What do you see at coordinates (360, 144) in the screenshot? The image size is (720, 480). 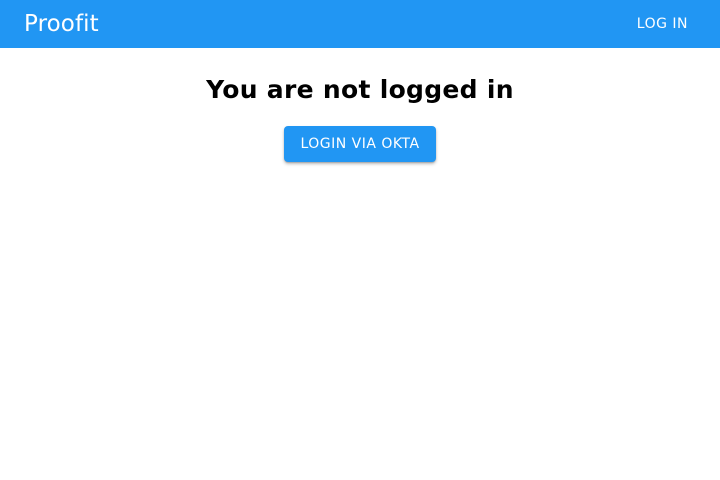 I see `login-via-okta-button: LOGIN VIA OKTA` at bounding box center [360, 144].